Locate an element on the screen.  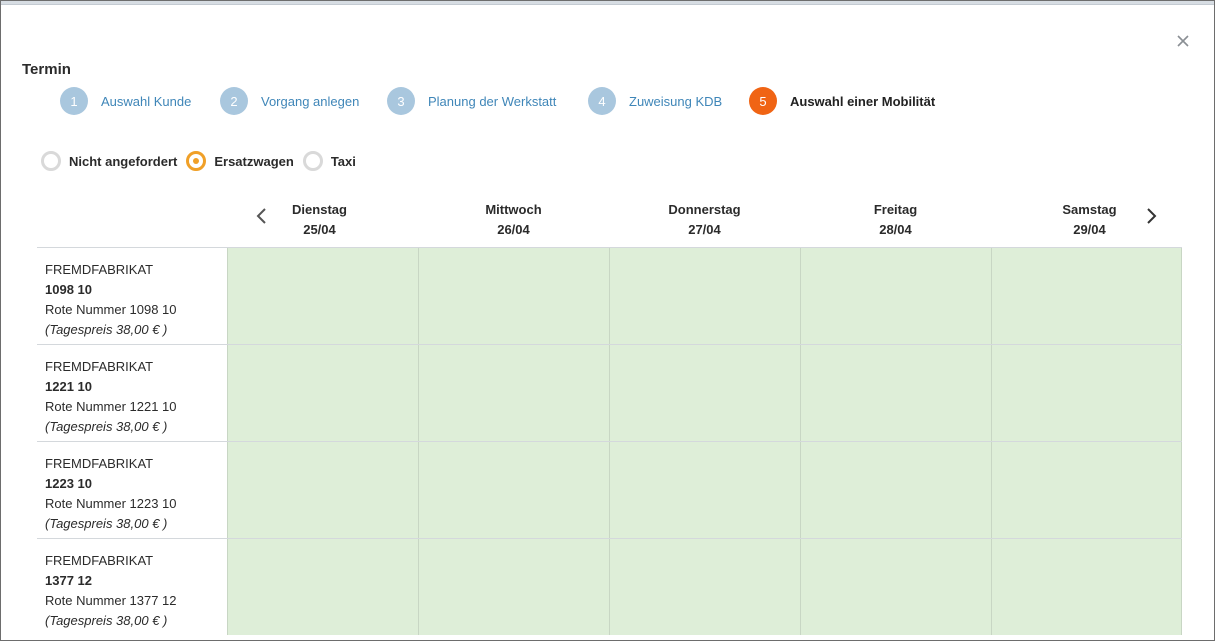
vehicle-plate: 1221 10 is located at coordinates (68, 386).